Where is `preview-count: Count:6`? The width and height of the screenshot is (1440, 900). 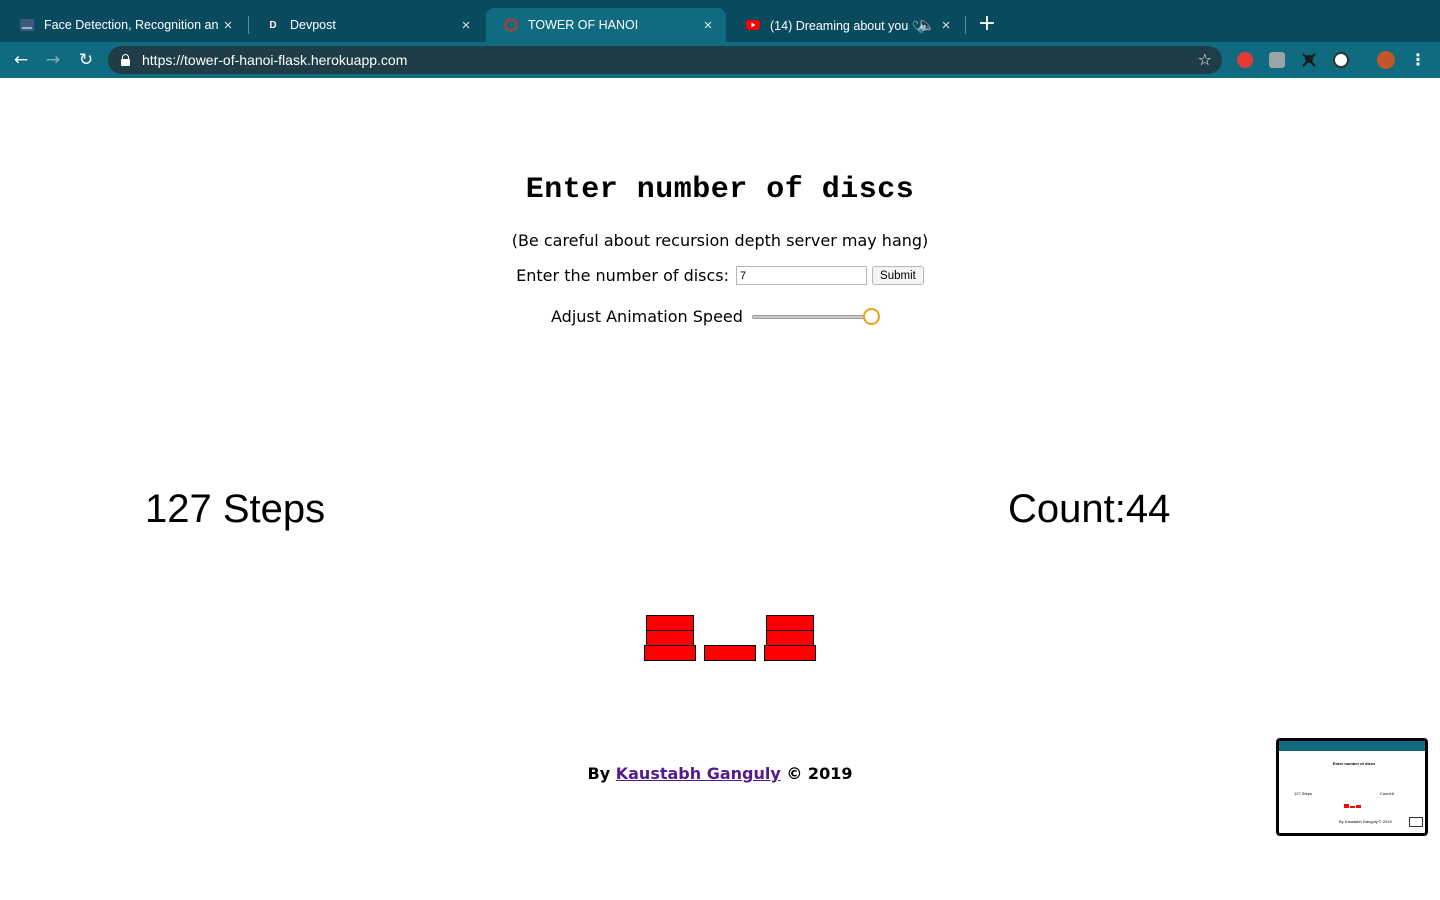 preview-count: Count:6 is located at coordinates (1387, 793).